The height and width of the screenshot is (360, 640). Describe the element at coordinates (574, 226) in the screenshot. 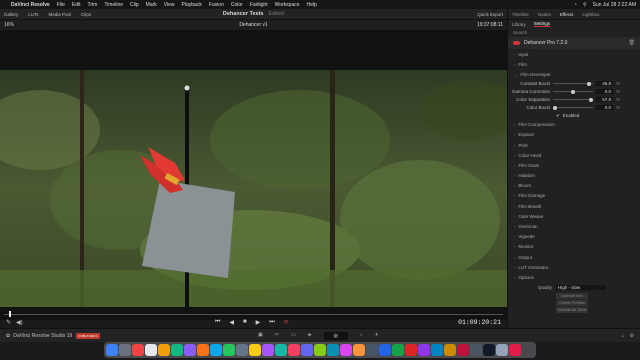

I see `section-overscan: › Overscan` at that location.